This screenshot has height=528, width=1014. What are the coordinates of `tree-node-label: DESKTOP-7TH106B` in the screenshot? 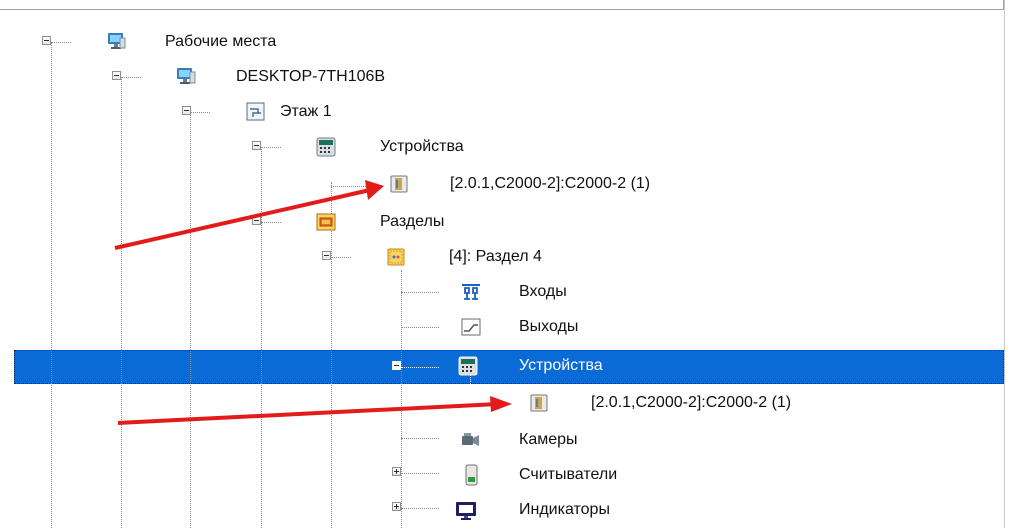 It's located at (311, 76).